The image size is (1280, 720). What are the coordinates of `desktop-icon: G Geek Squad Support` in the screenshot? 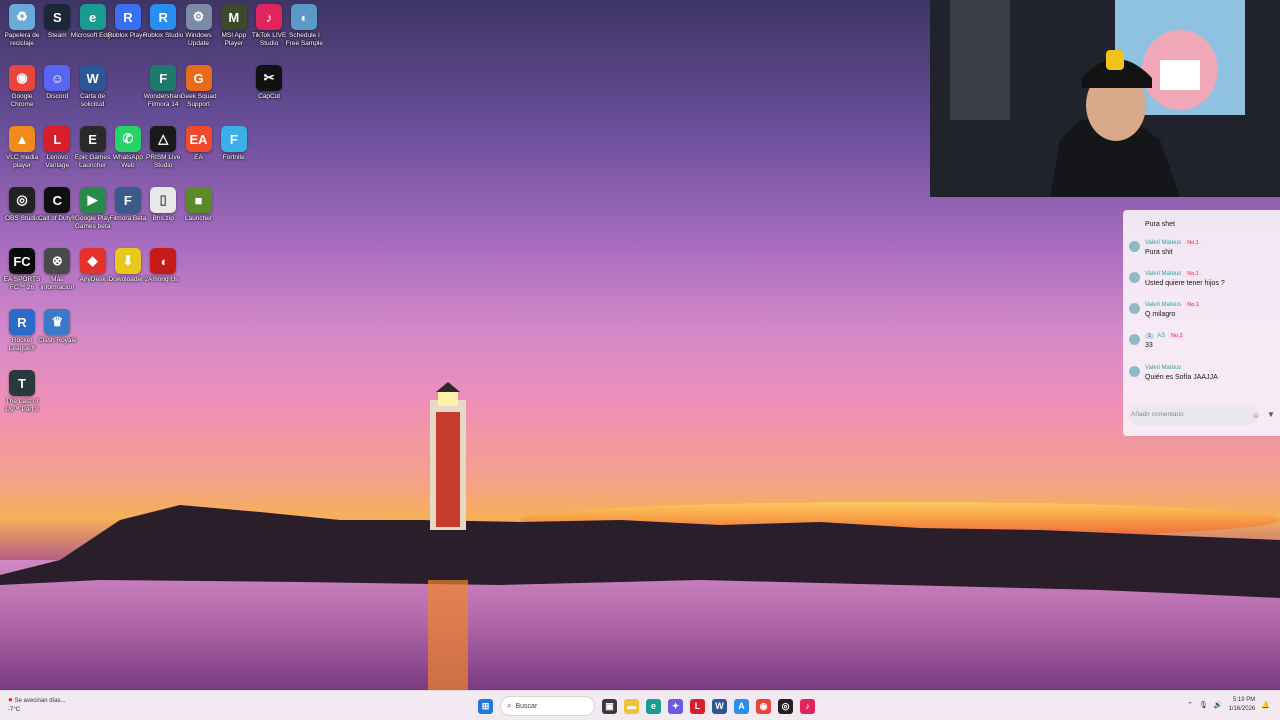 It's located at (198, 87).